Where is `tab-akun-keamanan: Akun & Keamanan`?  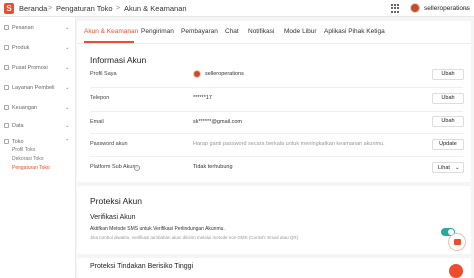
tab-akun-keamanan: Akun & Keamanan is located at coordinates (111, 32).